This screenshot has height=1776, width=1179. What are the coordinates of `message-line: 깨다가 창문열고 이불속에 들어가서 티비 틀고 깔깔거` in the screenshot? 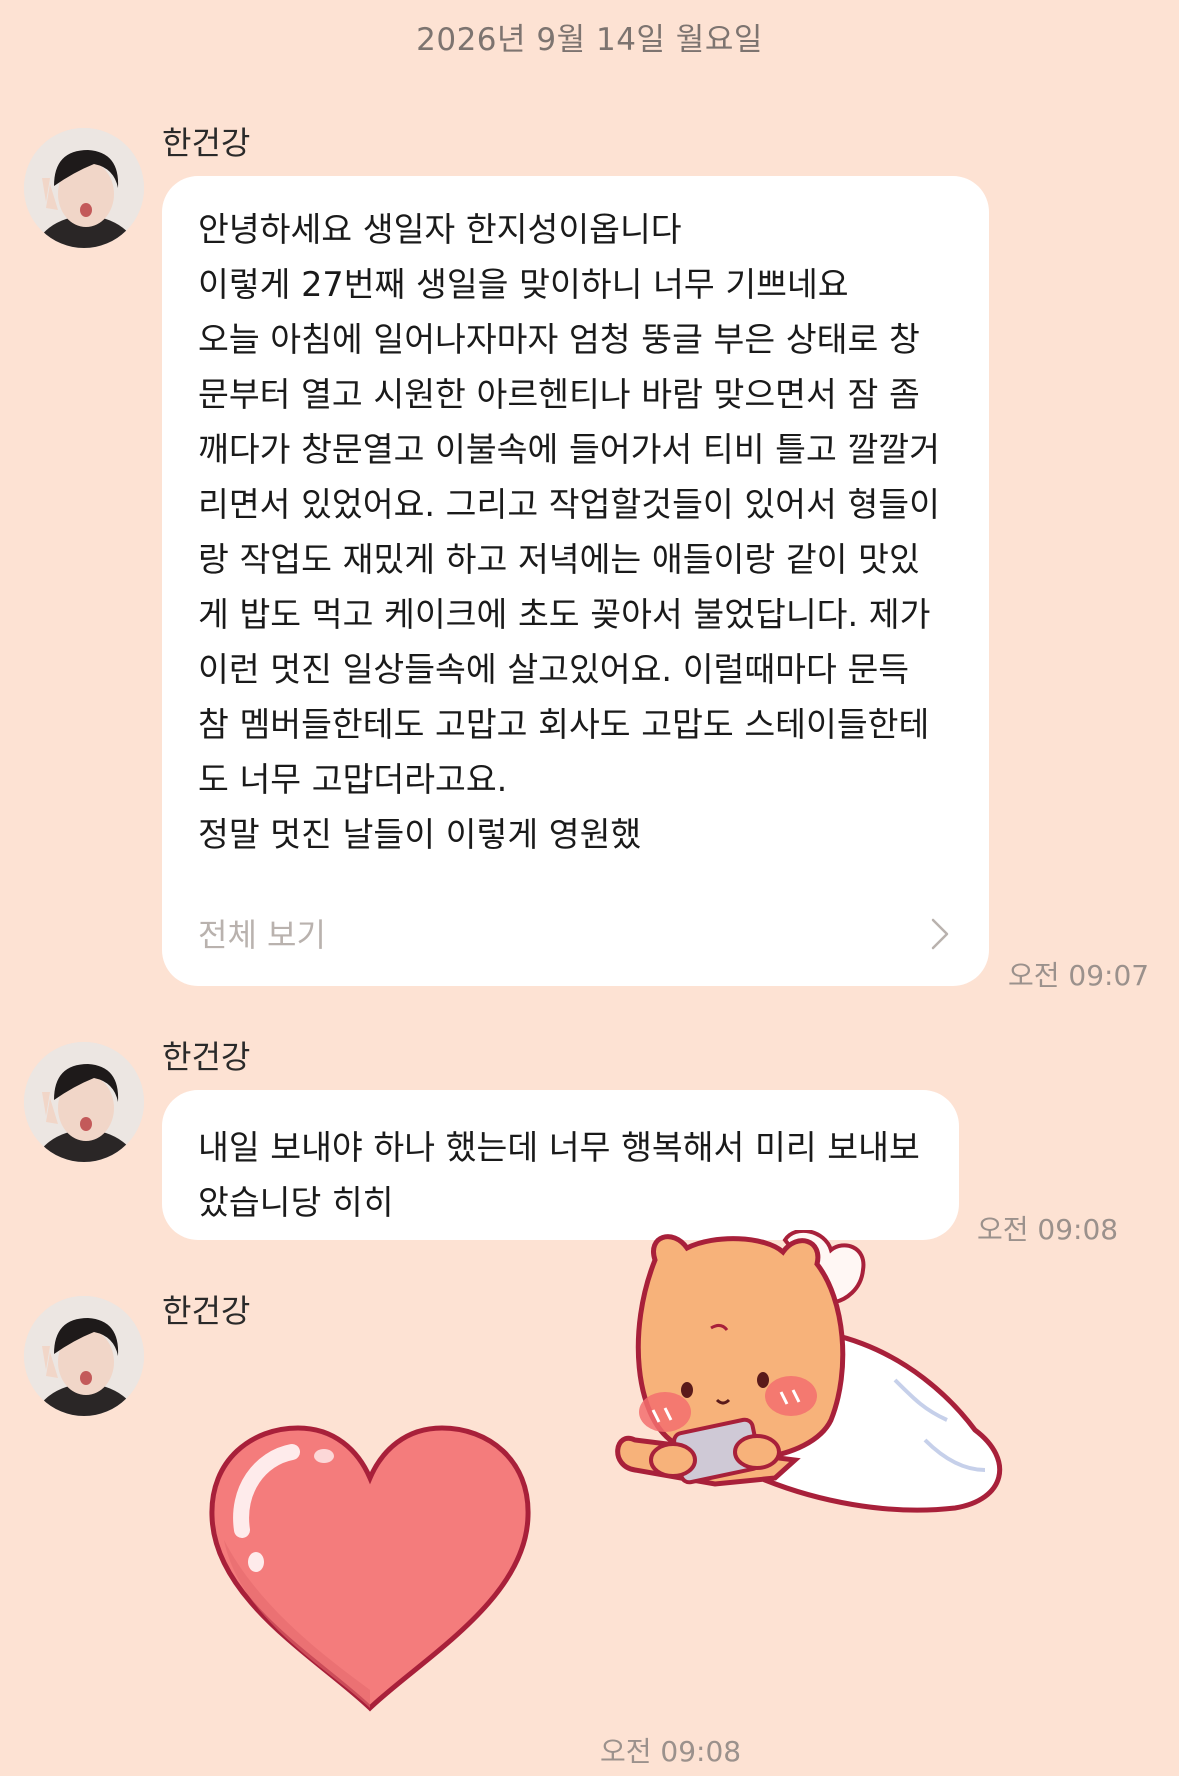 It's located at (569, 449).